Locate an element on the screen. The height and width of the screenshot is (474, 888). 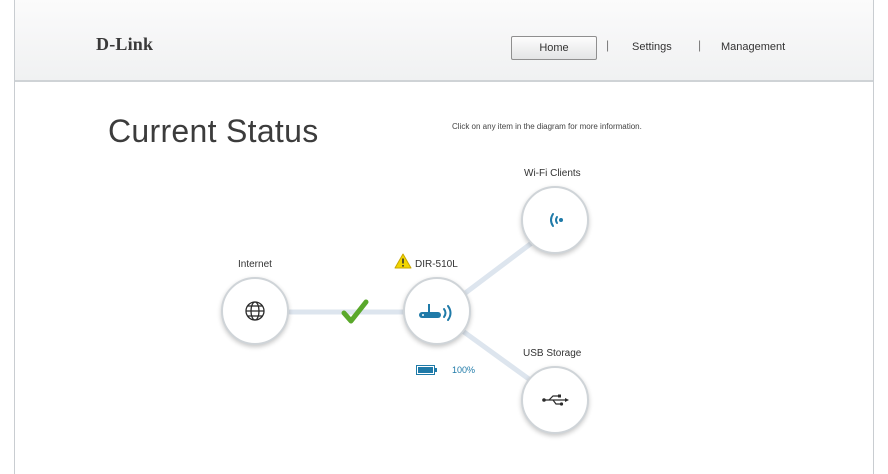
wifi-clients-node is located at coordinates (555, 220).